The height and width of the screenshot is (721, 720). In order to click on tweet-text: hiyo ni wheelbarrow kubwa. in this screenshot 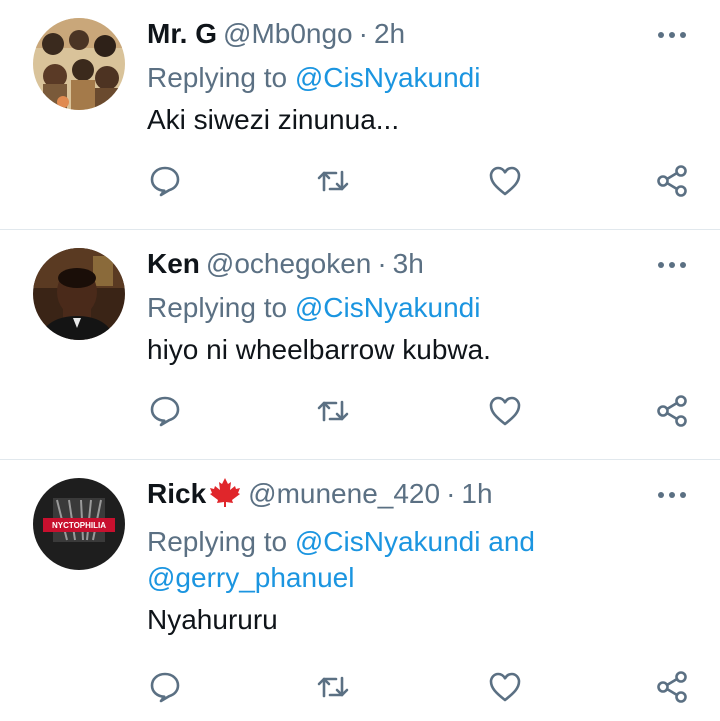, I will do `click(319, 349)`.